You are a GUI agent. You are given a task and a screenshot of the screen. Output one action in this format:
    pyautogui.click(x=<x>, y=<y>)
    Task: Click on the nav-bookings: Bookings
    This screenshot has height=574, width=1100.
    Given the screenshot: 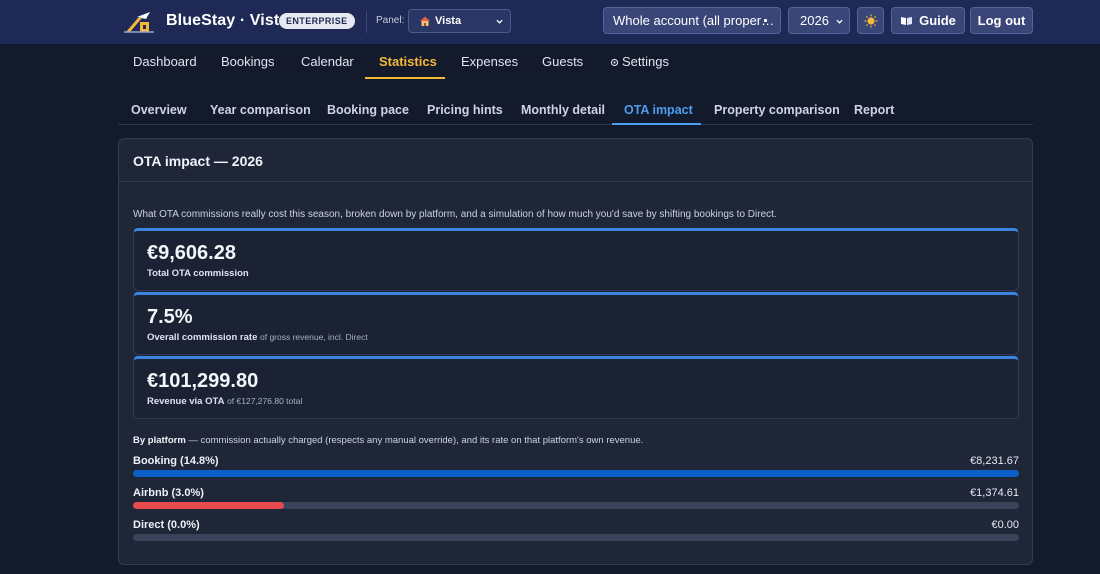 What is the action you would take?
    pyautogui.click(x=247, y=61)
    